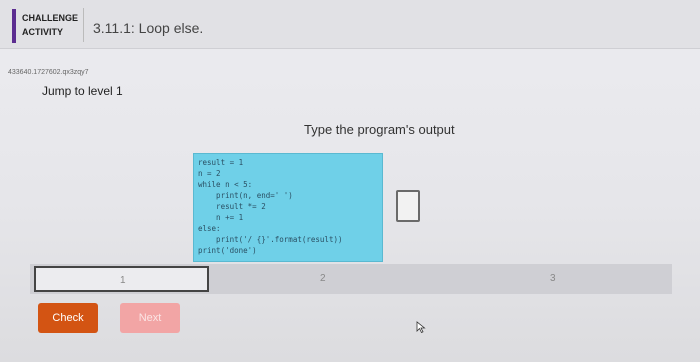 The height and width of the screenshot is (362, 700). What do you see at coordinates (245, 195) in the screenshot?
I see `code-line: print(n, end=' ')` at bounding box center [245, 195].